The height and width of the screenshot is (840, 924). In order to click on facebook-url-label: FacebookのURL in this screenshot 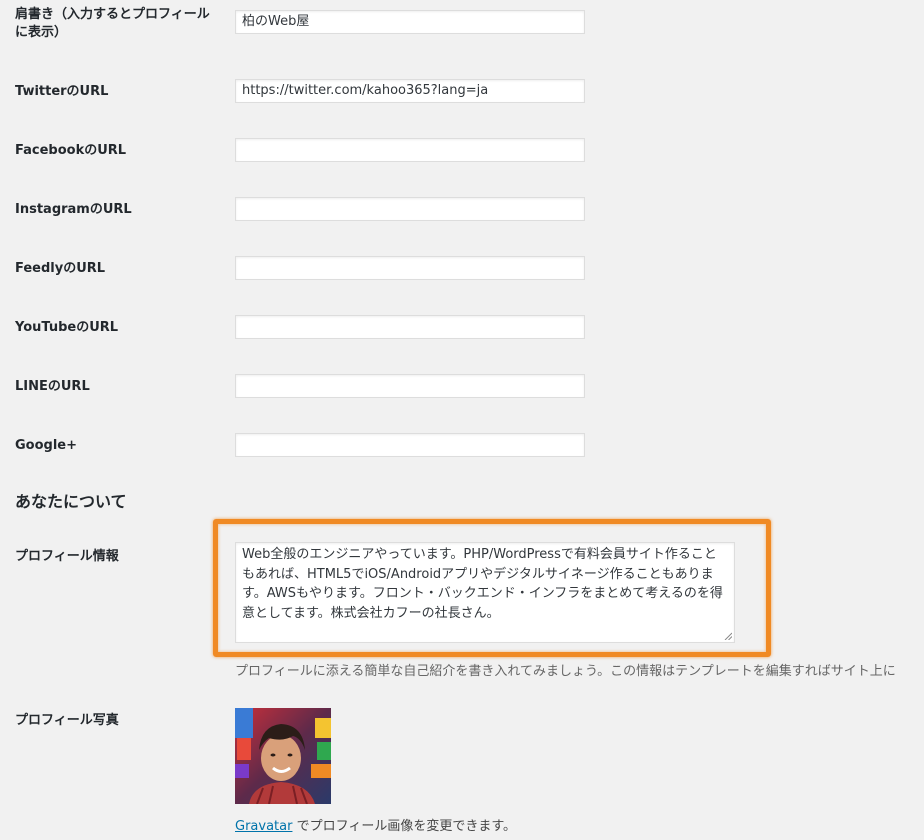, I will do `click(71, 150)`.